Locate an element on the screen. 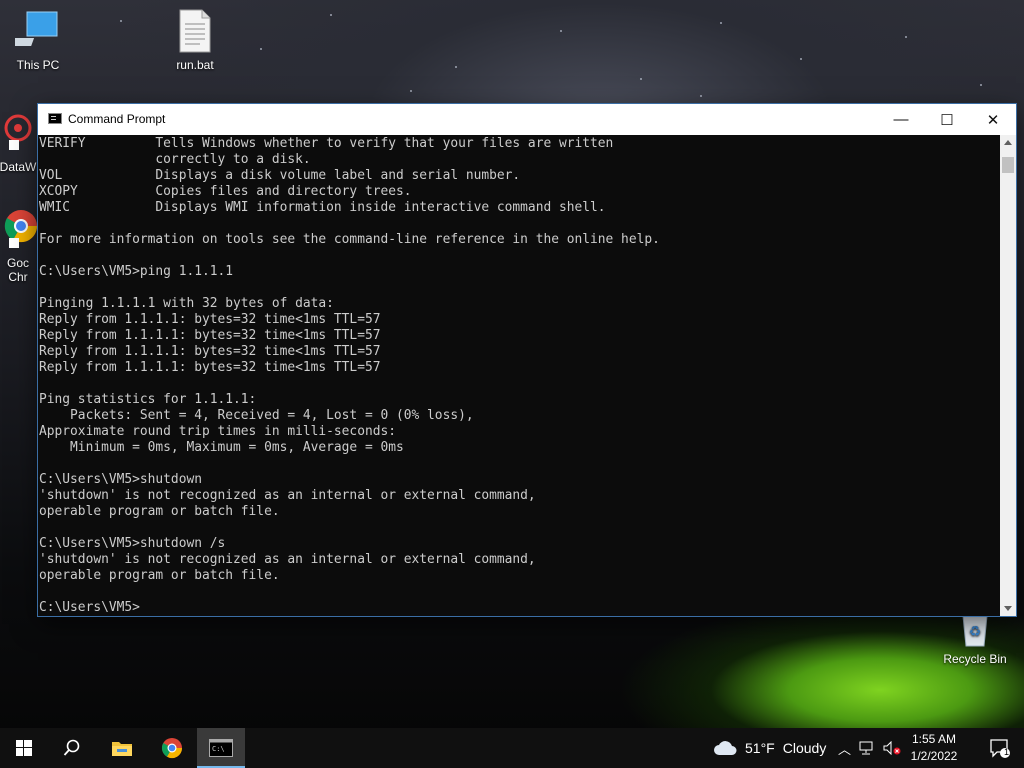  svg-text: C:\ is located at coordinates (218, 749).